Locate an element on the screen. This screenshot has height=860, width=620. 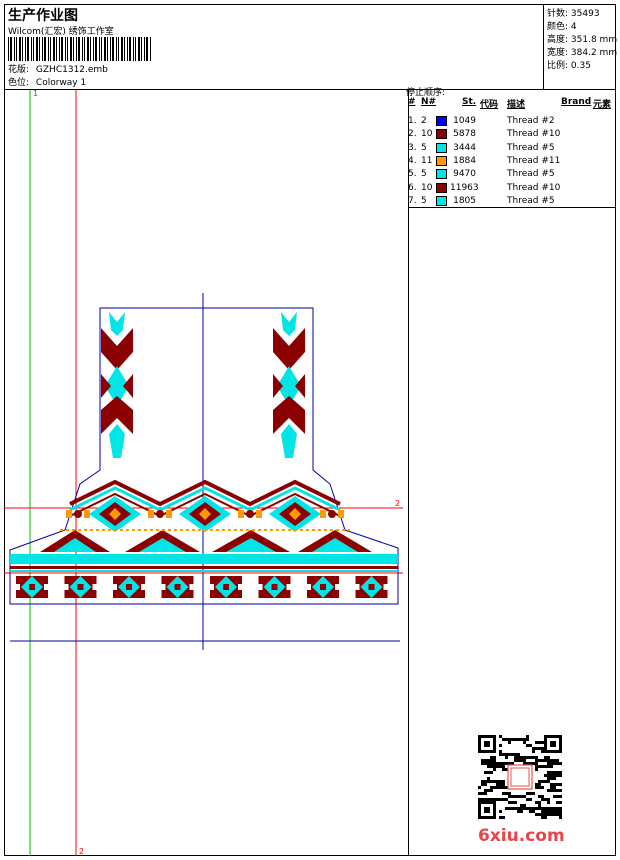
qr-finder is located at coordinates (553, 744).